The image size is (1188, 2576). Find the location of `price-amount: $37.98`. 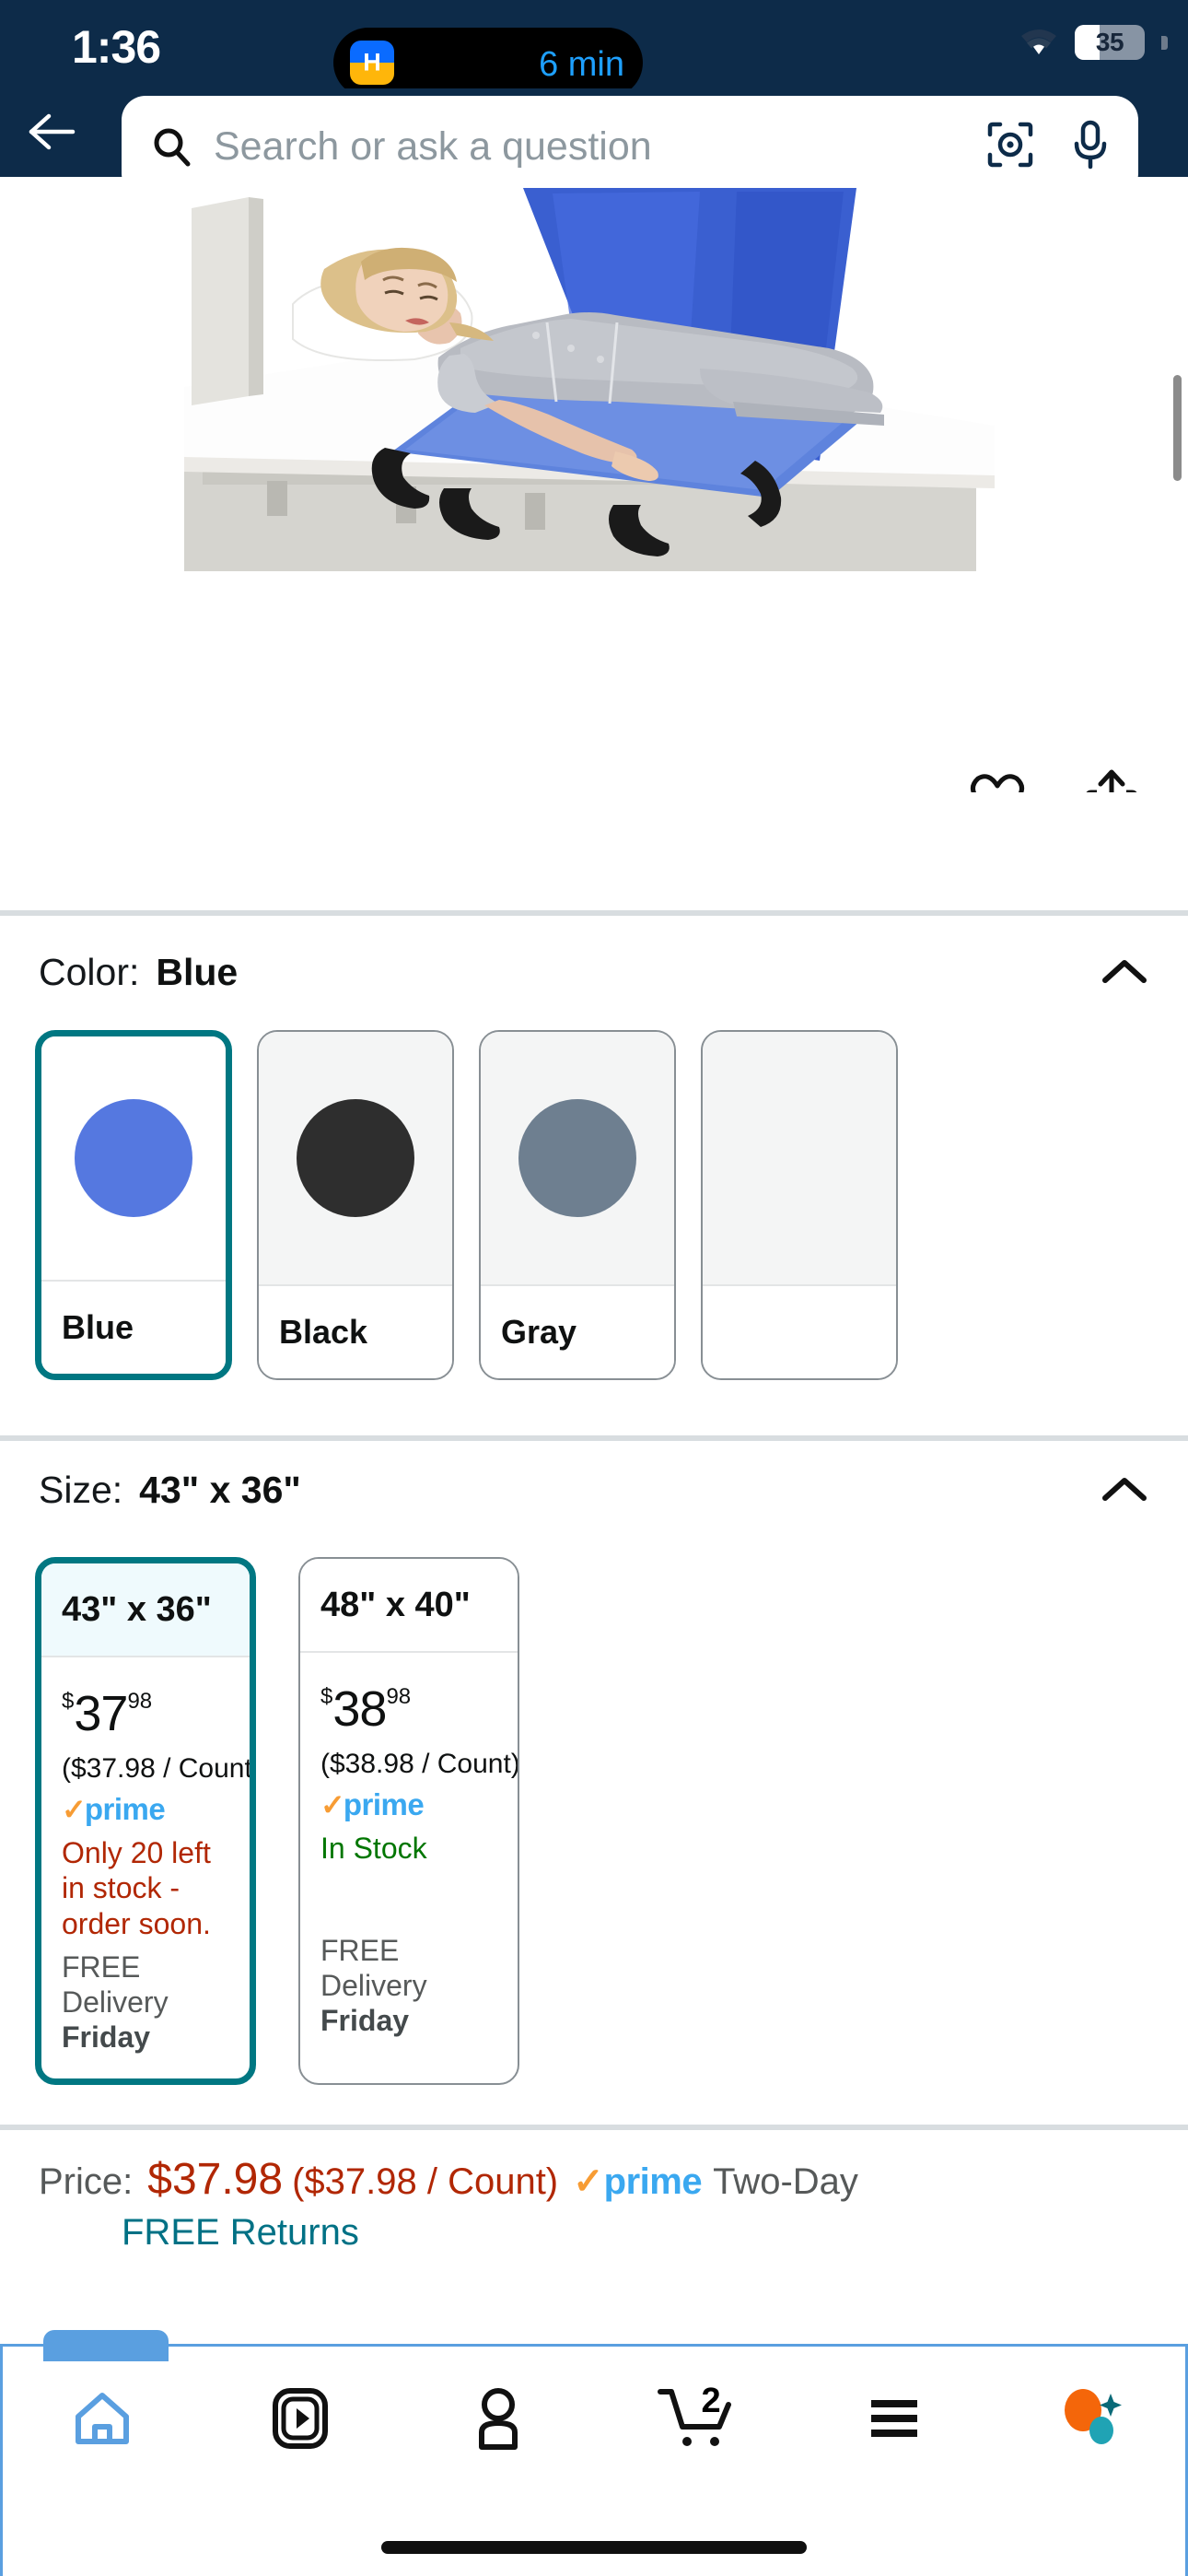

price-amount: $37.98 is located at coordinates (215, 2179).